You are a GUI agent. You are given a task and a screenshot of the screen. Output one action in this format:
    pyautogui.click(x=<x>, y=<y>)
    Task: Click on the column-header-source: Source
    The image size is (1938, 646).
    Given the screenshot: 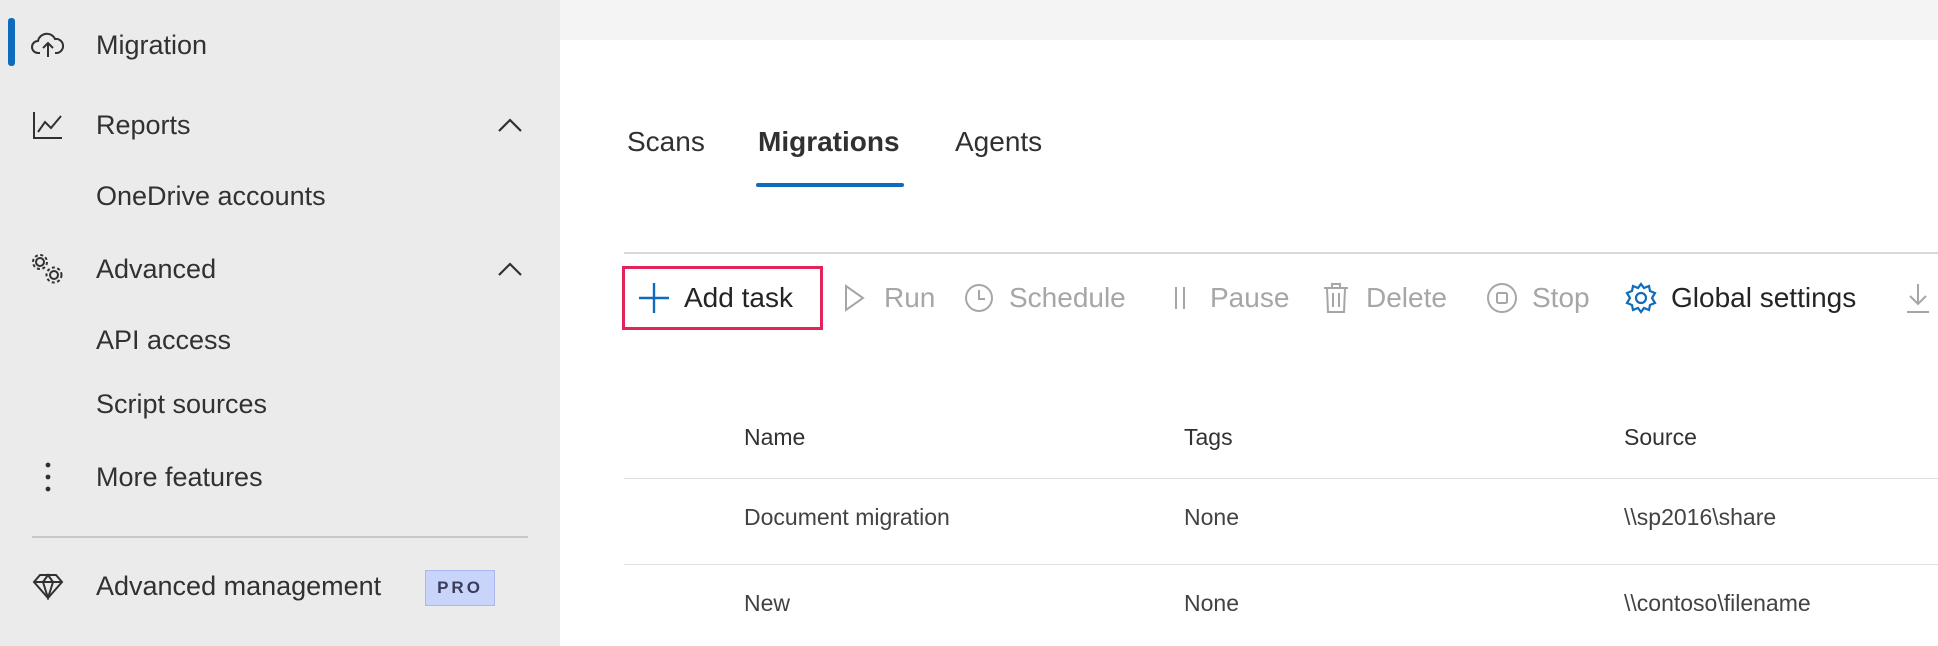 What is the action you would take?
    pyautogui.click(x=1660, y=437)
    